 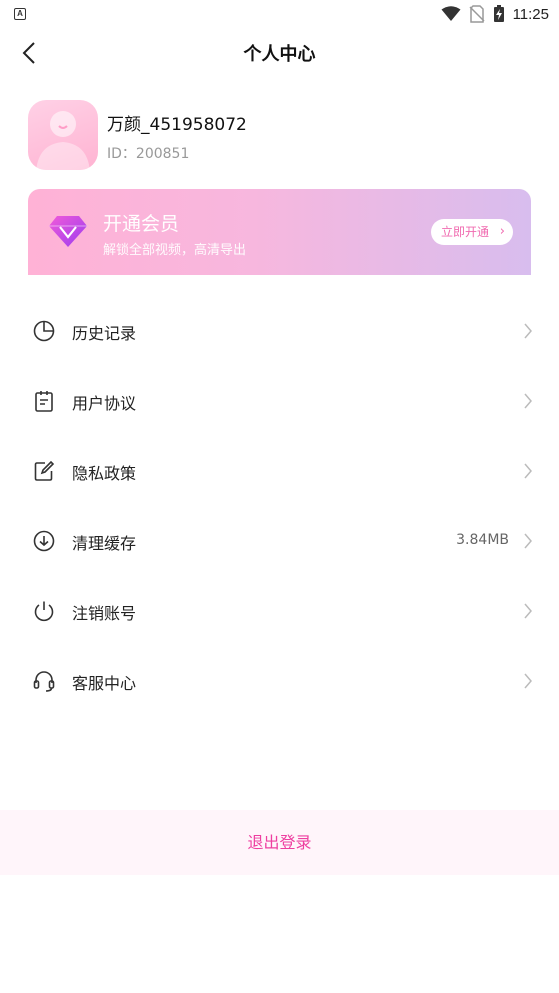 I want to click on default-avatar-icon, so click(x=63, y=140).